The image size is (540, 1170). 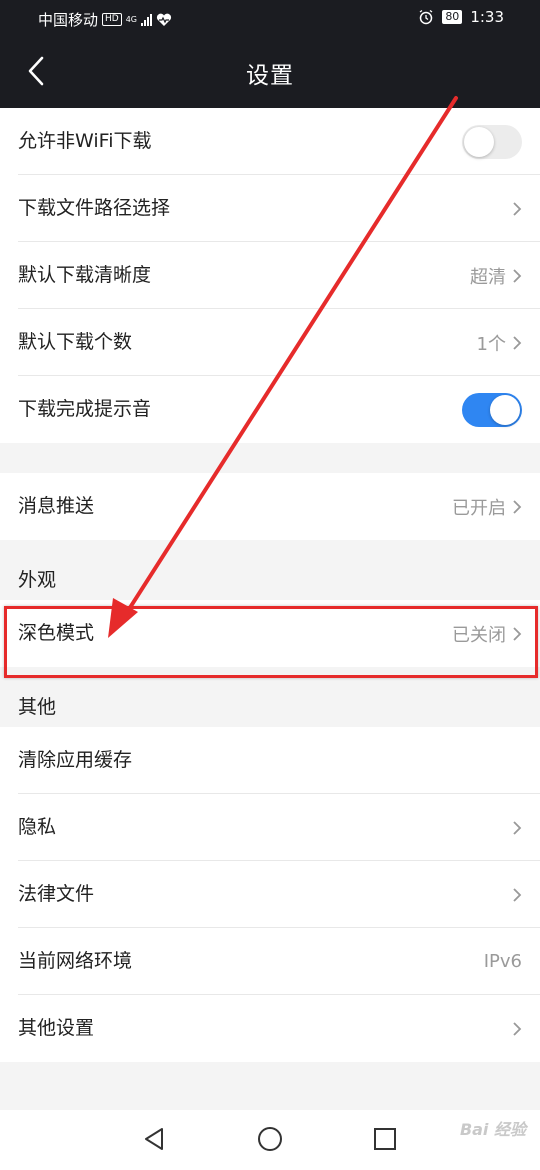 What do you see at coordinates (75, 760) in the screenshot?
I see `row-label: 清除应用缓存` at bounding box center [75, 760].